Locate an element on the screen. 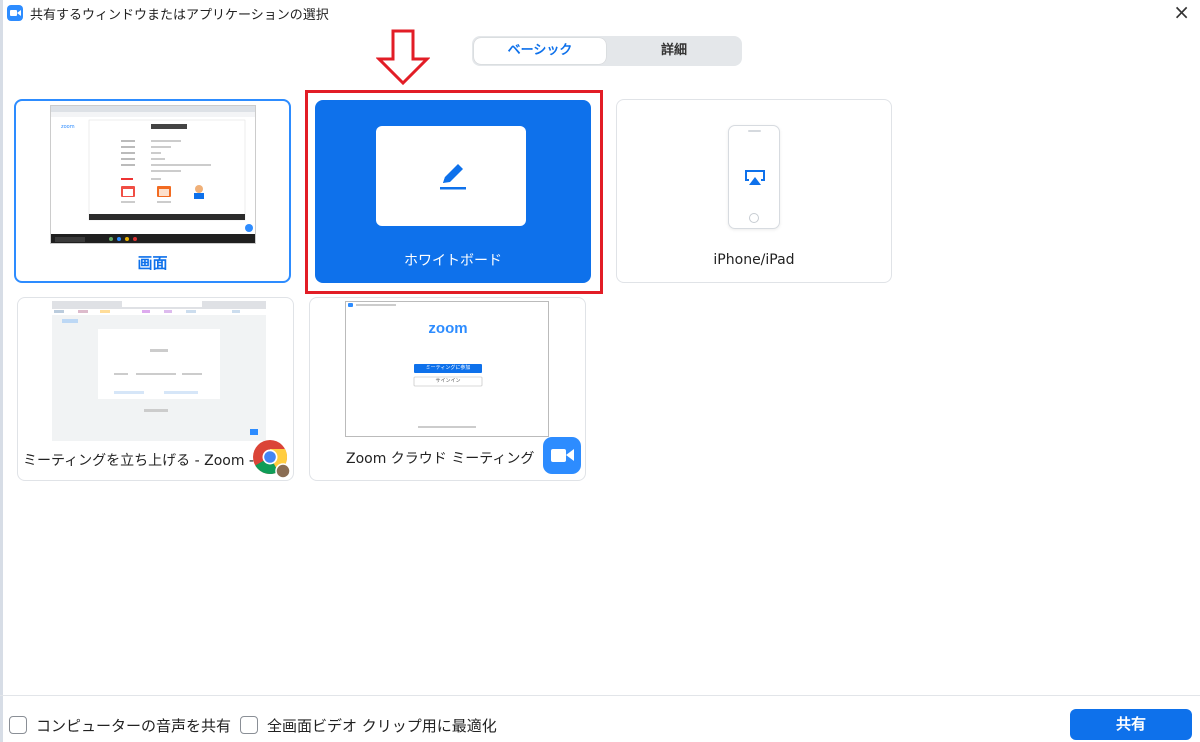  airplay-icon is located at coordinates (755, 177).